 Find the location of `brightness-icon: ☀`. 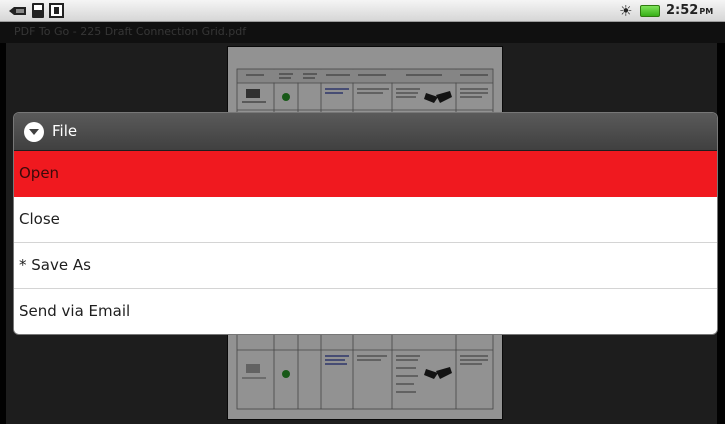

brightness-icon: ☀ is located at coordinates (626, 11).